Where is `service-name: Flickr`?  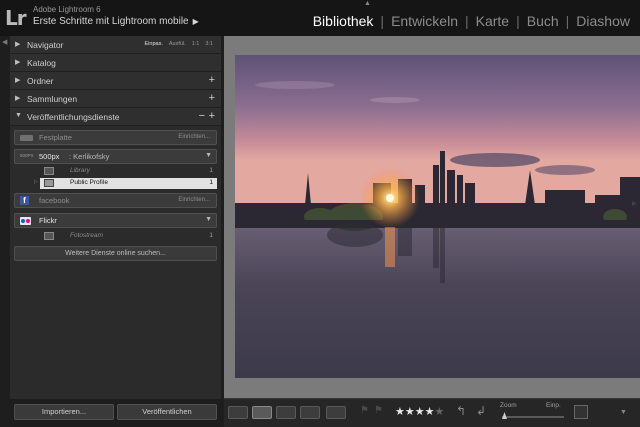
service-name: Flickr is located at coordinates (48, 220).